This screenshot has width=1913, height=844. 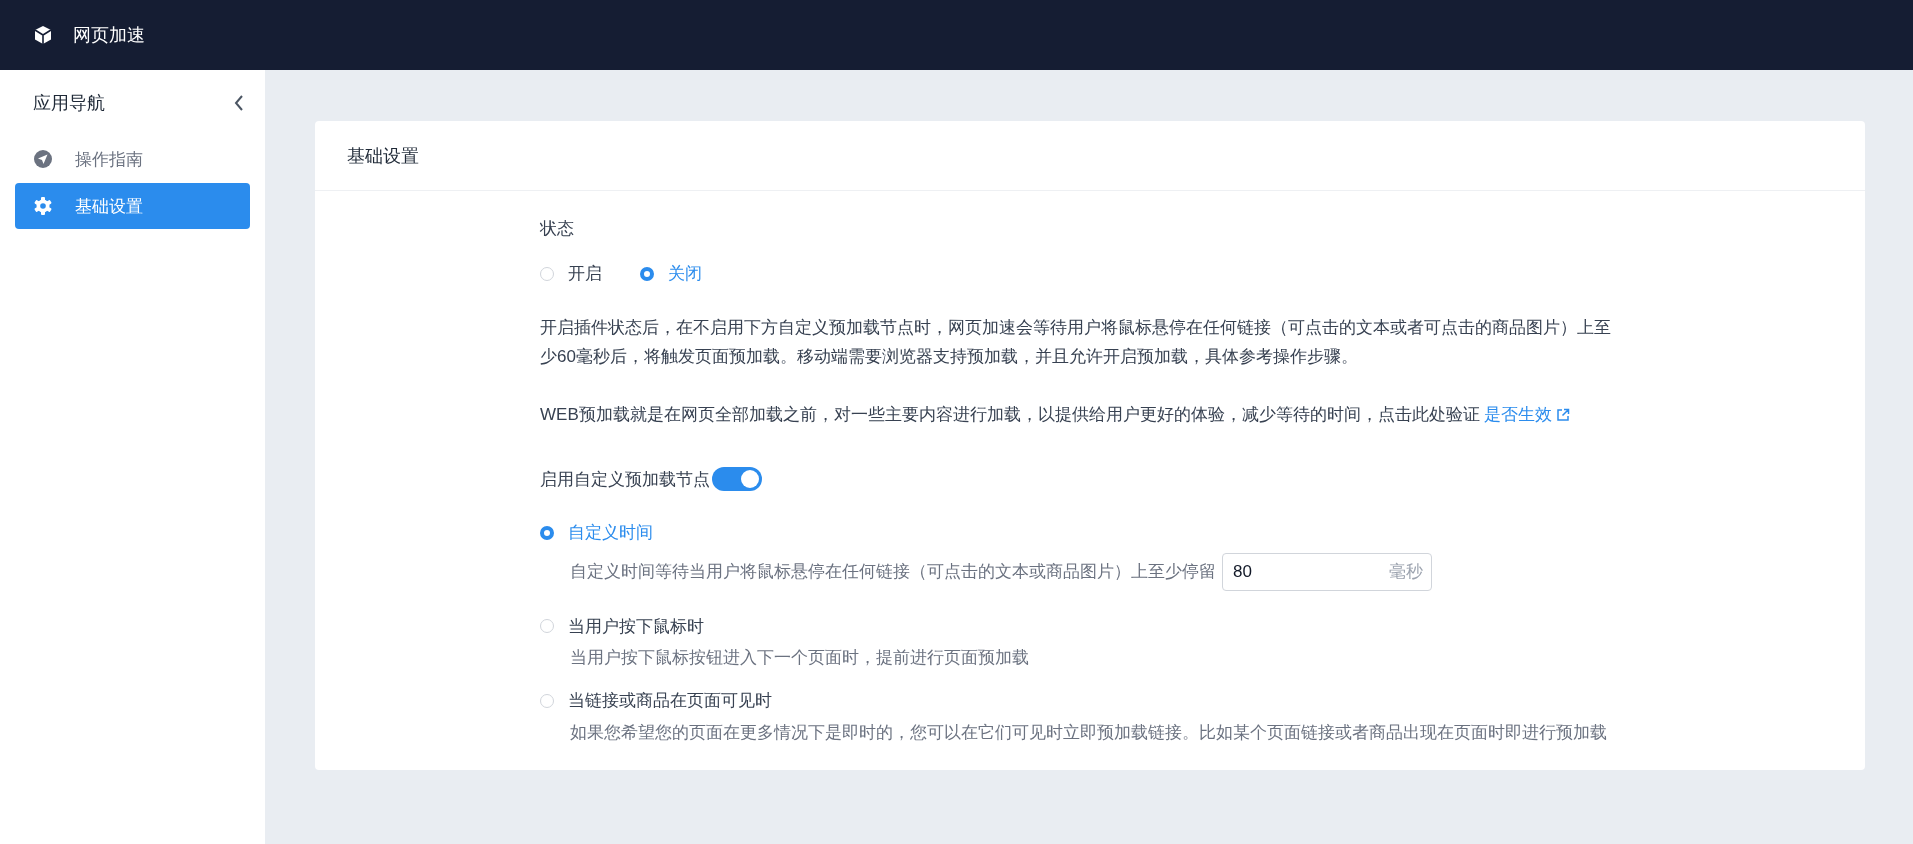 I want to click on radio-label: 当用户按下鼠标时, so click(x=636, y=626).